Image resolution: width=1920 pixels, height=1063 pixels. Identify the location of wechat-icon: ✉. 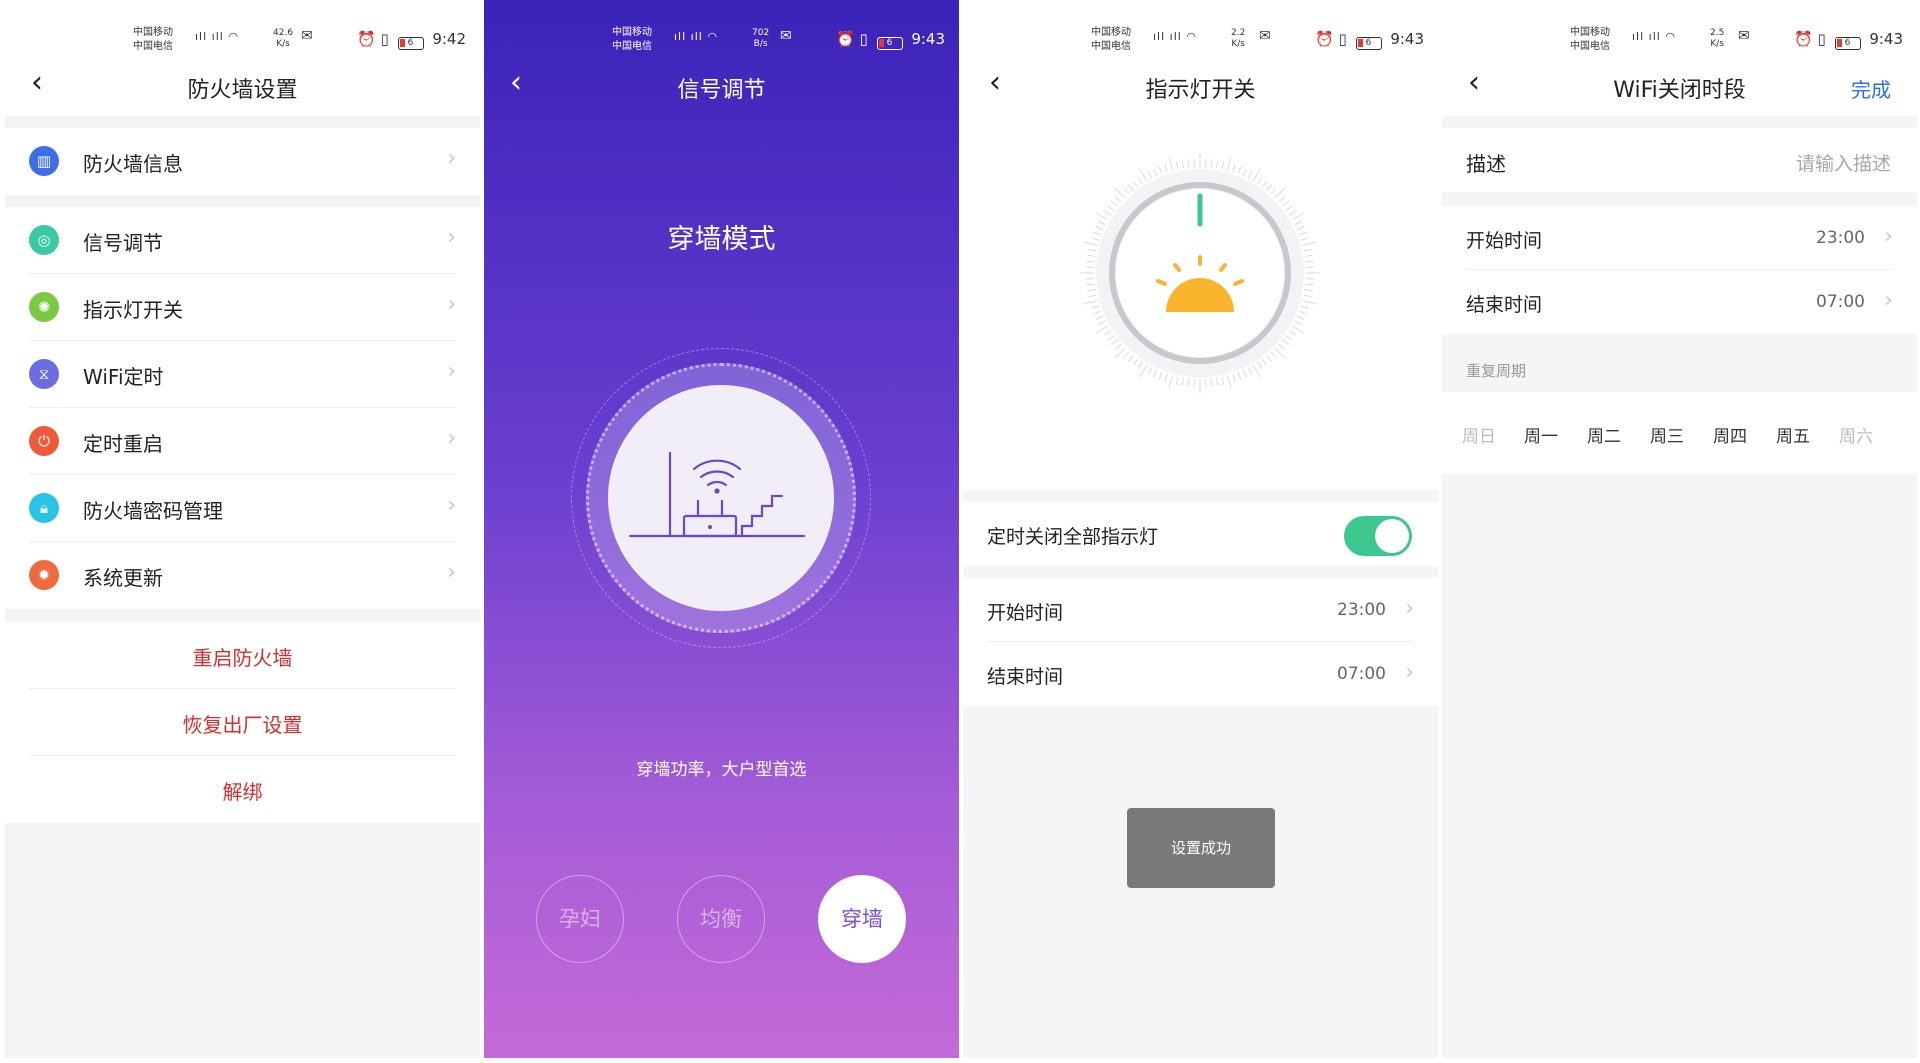
(307, 36).